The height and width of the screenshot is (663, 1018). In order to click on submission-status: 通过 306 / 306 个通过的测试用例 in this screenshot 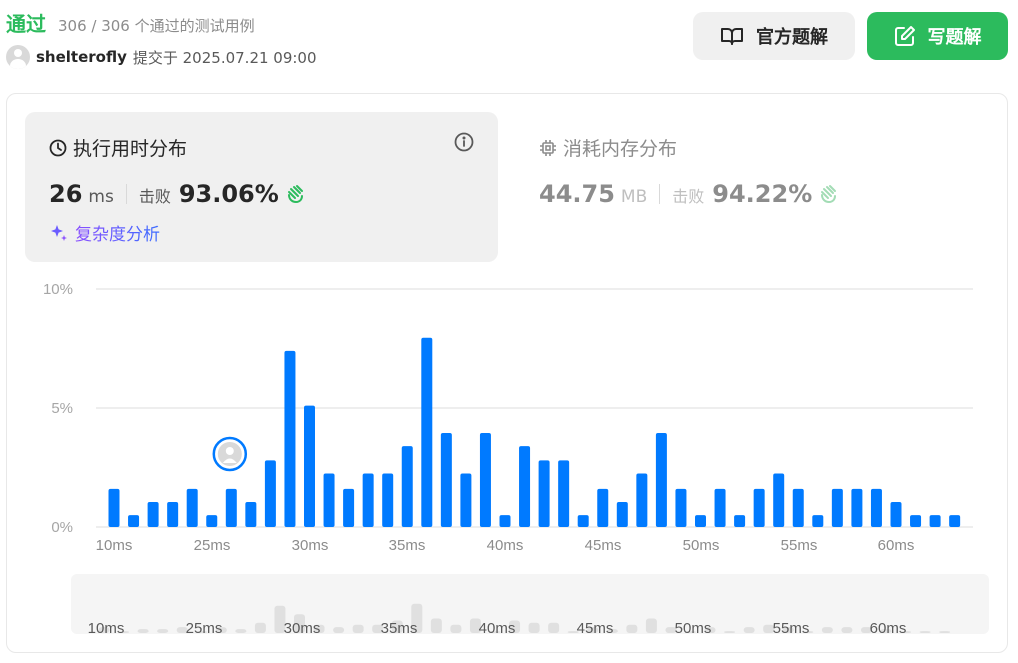, I will do `click(130, 22)`.